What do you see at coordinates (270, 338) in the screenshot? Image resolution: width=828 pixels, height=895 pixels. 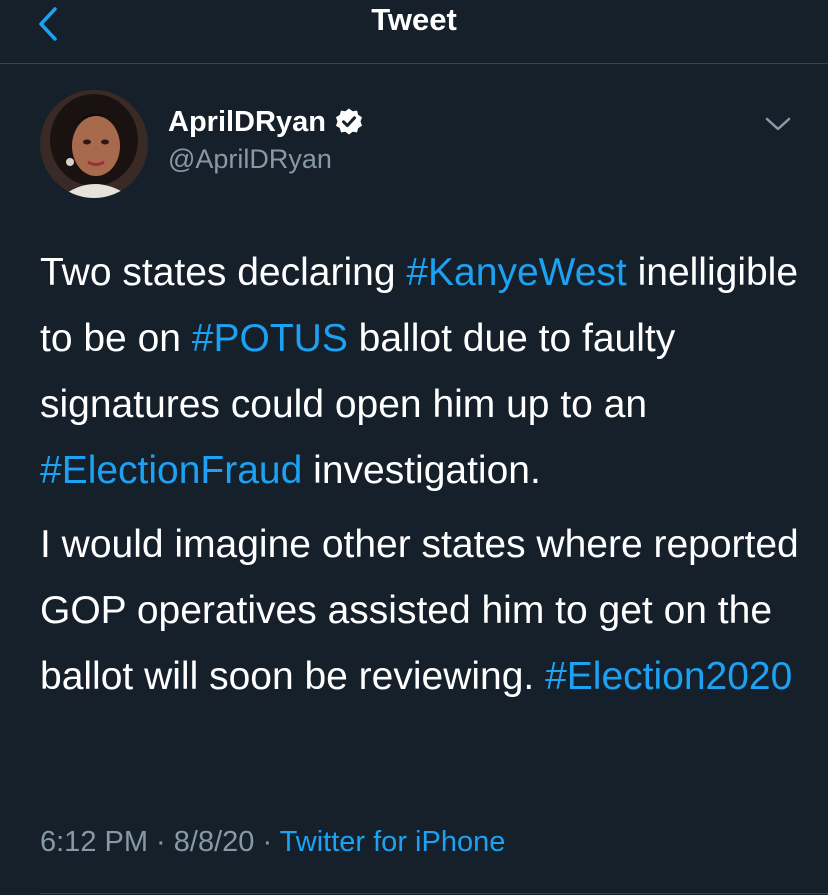 I see `hashtag-link: #POTUS` at bounding box center [270, 338].